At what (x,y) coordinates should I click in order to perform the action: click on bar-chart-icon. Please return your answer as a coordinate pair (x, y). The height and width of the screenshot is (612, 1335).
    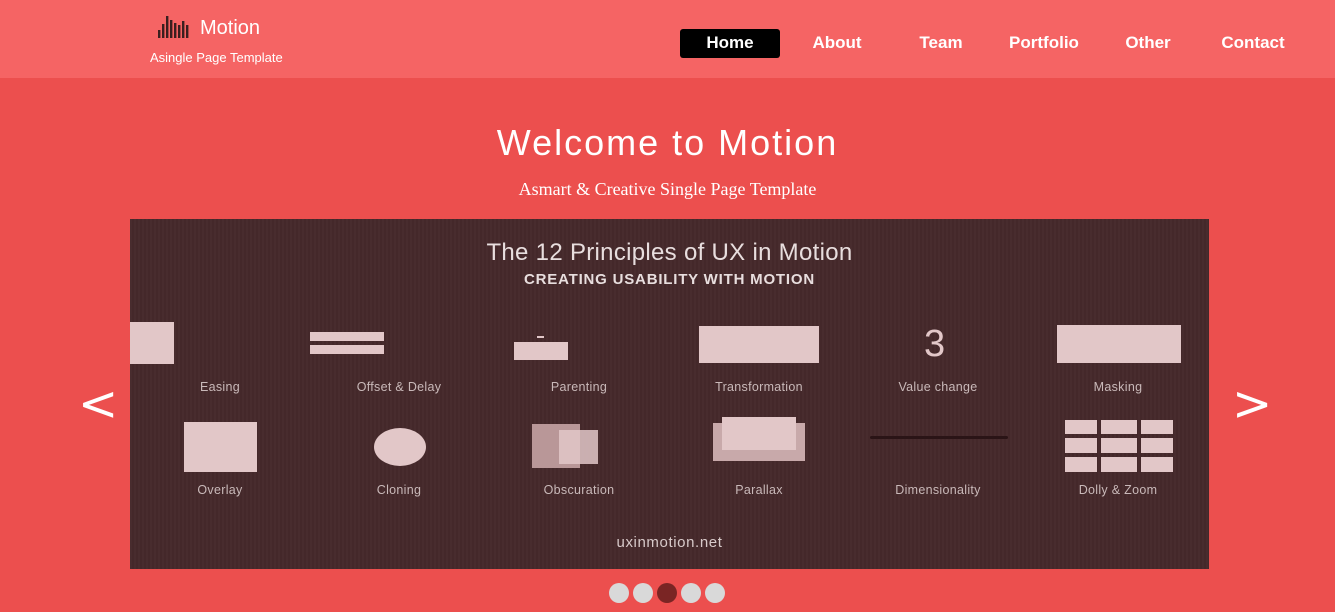
    Looking at the image, I should click on (174, 26).